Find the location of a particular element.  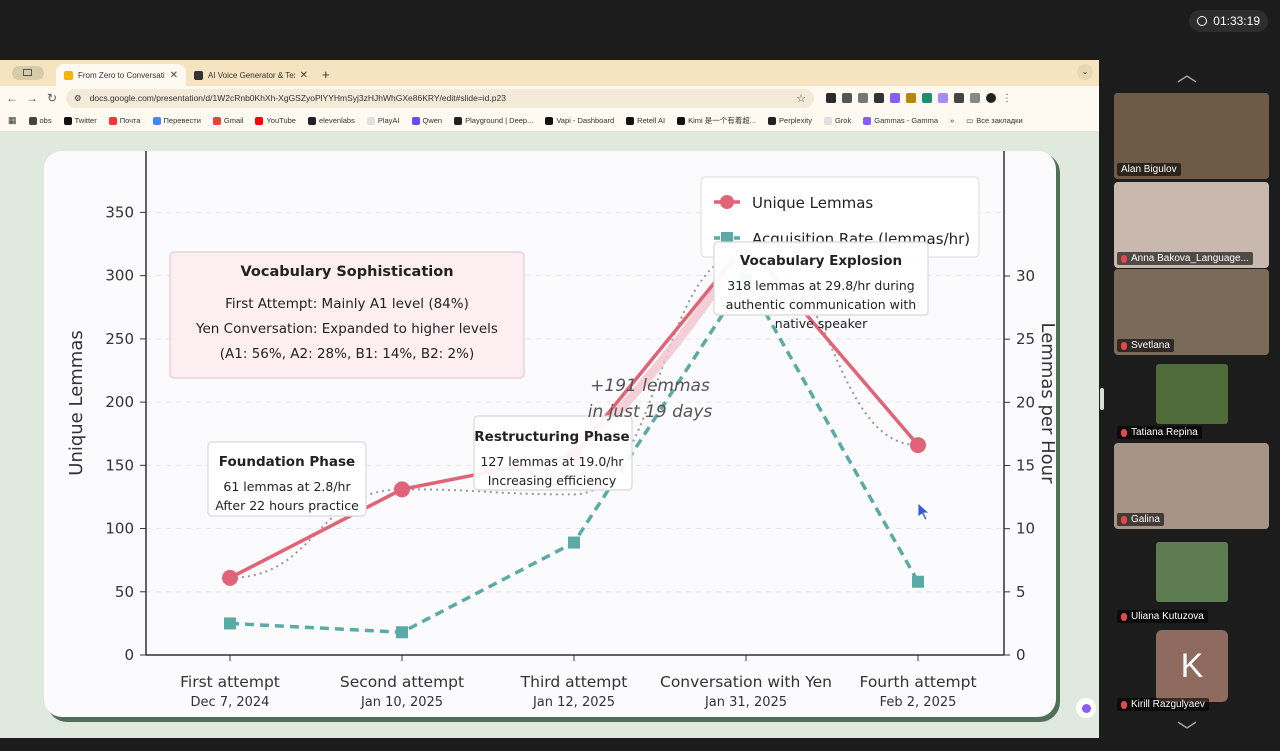

bookmark-grok: Grok is located at coordinates (837, 120).